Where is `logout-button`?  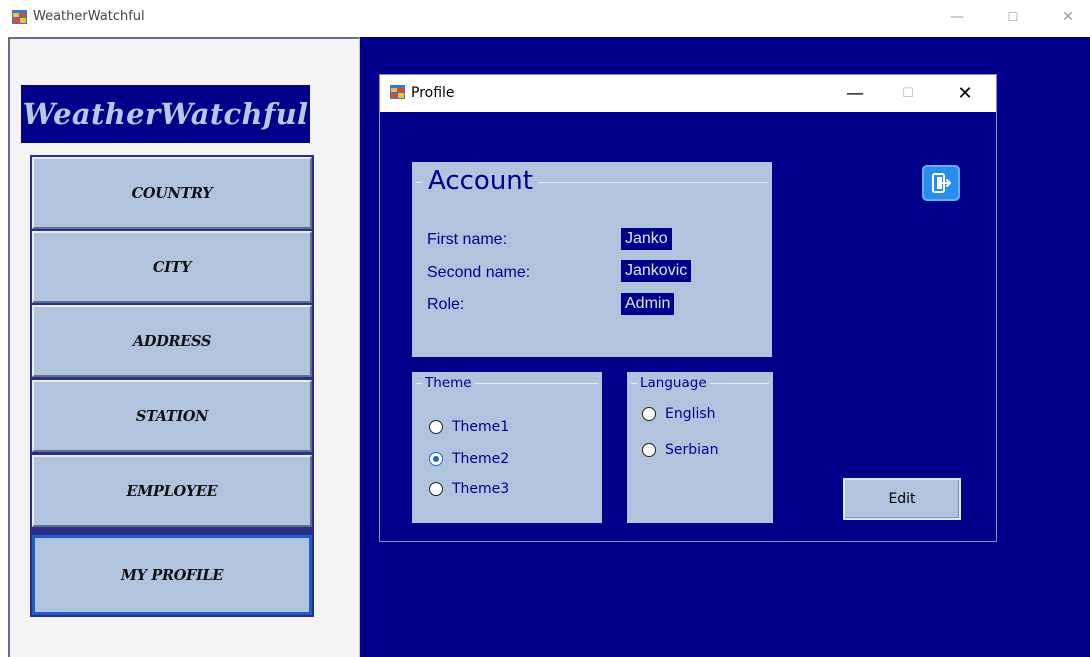
logout-button is located at coordinates (941, 183).